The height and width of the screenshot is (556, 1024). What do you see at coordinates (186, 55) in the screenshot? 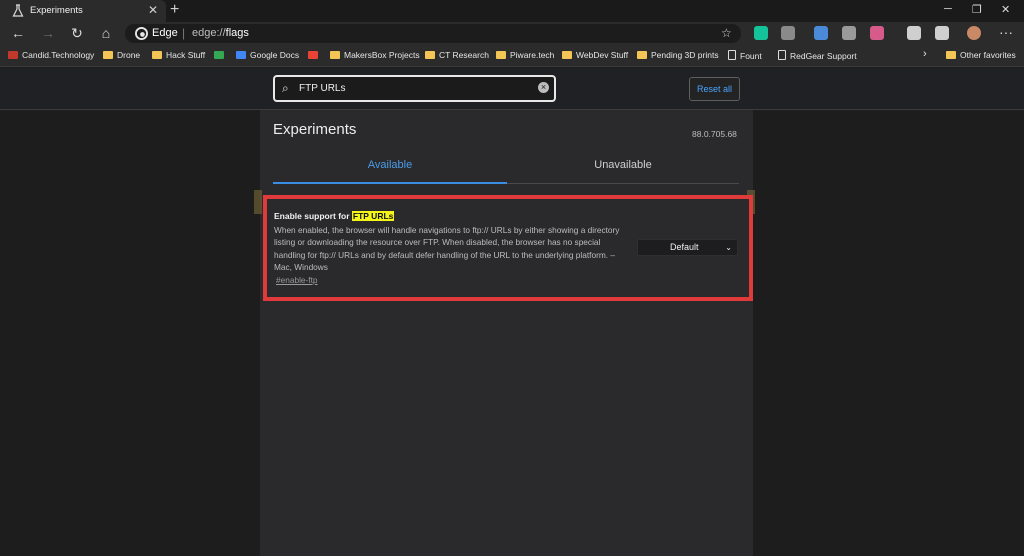
I see `favorite-label: Hack Stuff` at bounding box center [186, 55].